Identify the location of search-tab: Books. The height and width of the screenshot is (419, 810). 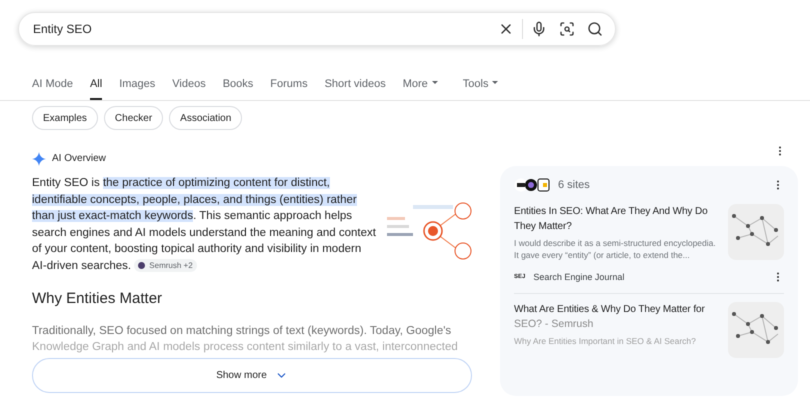
(238, 88).